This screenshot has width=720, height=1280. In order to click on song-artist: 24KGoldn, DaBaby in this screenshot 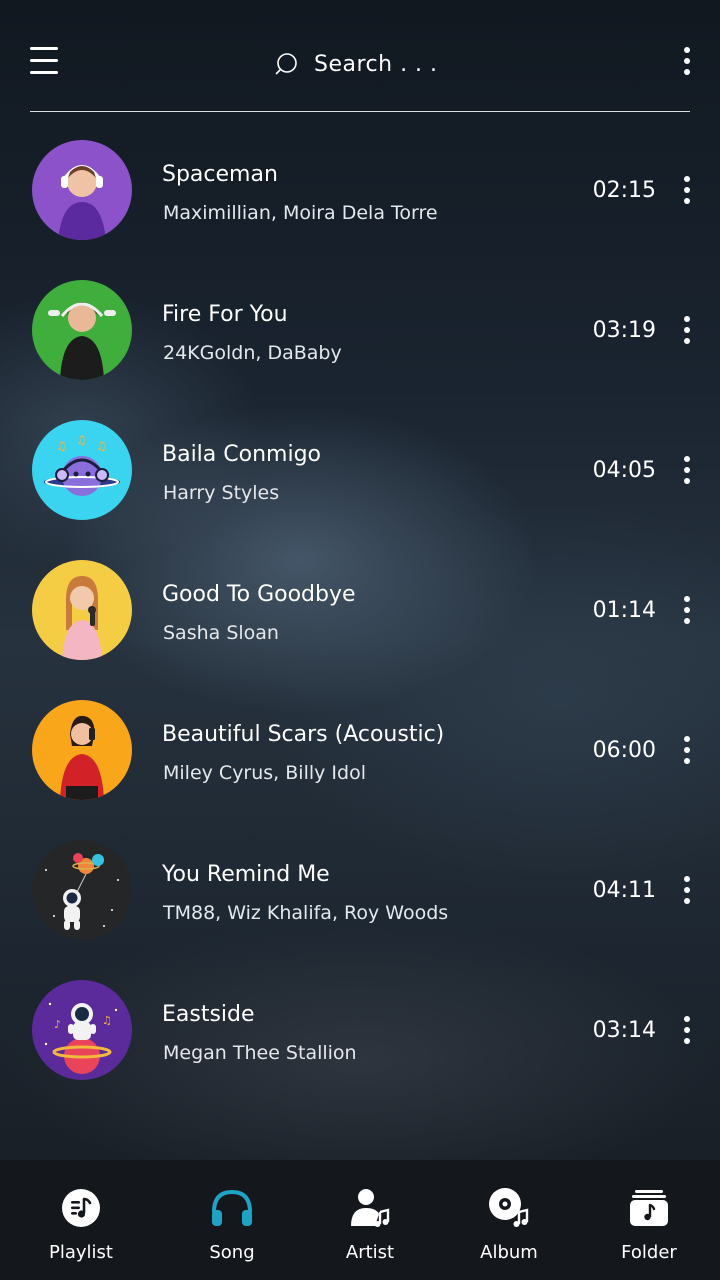, I will do `click(252, 353)`.